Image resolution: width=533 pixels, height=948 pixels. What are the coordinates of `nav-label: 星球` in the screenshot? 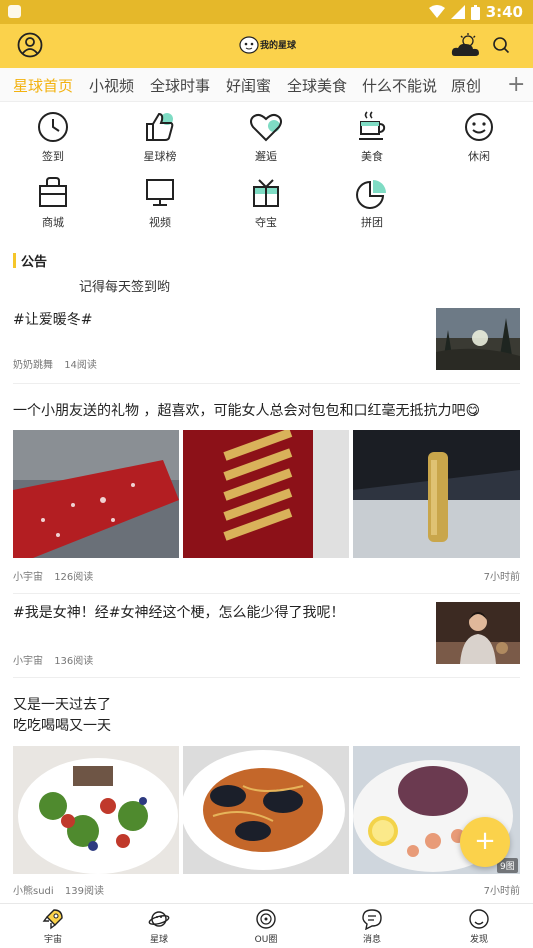 It's located at (158, 940).